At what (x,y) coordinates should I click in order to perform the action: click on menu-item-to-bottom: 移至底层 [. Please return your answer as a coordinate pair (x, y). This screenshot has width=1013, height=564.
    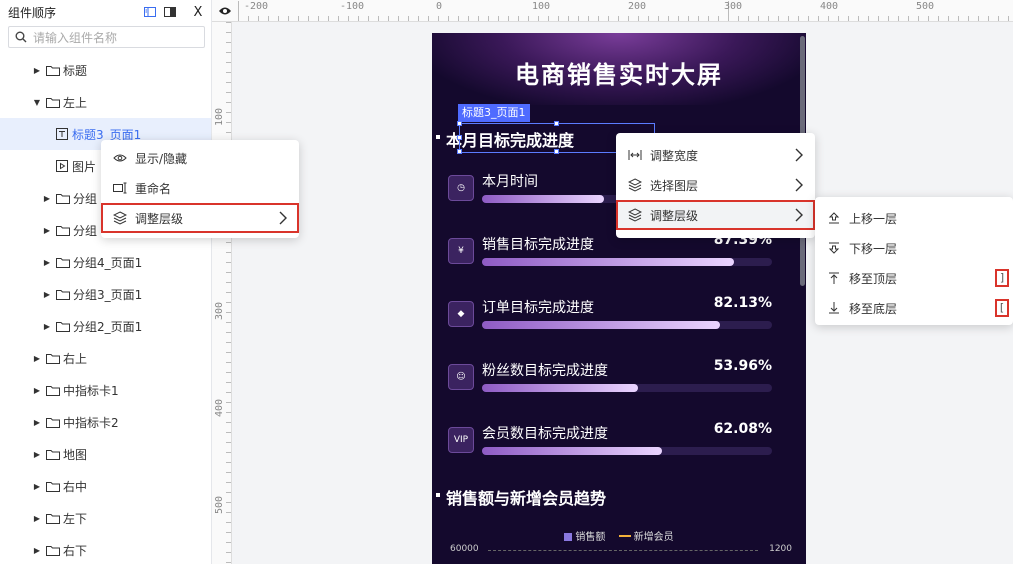
    Looking at the image, I should click on (914, 308).